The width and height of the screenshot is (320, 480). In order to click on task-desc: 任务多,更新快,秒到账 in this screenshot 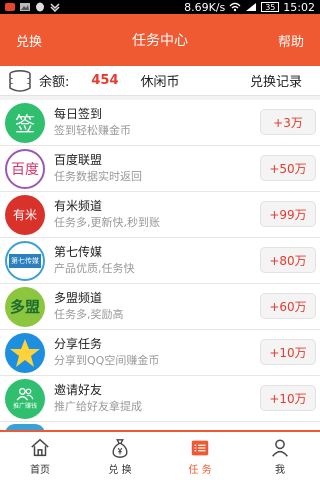, I will do `click(107, 222)`.